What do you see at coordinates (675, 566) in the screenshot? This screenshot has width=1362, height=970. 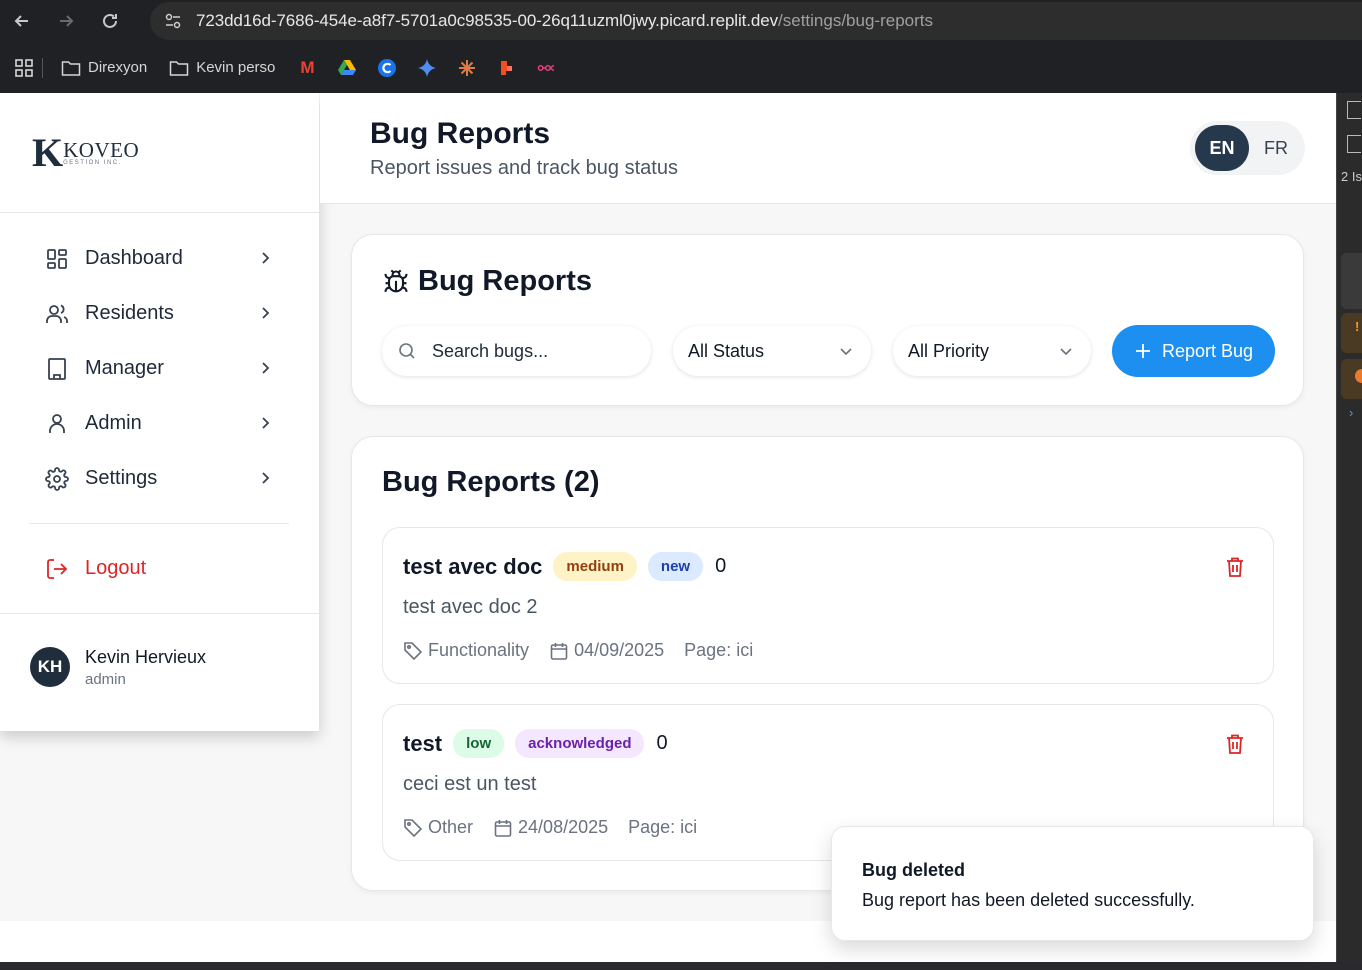 I see `status-badge: new` at bounding box center [675, 566].